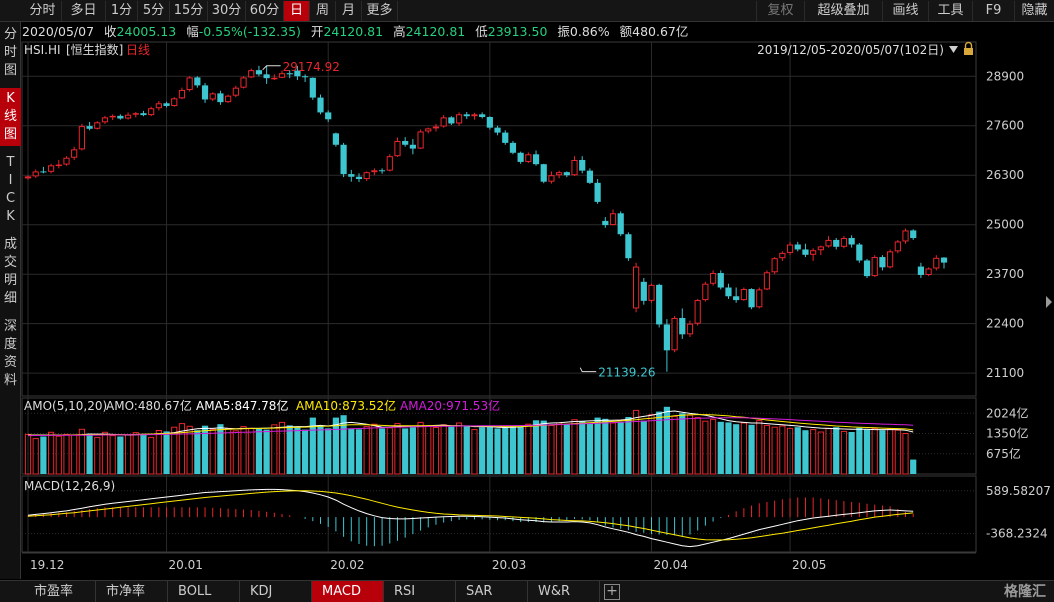 The image size is (1054, 602). Describe the element at coordinates (968, 48) in the screenshot. I see `lock-icon` at that location.